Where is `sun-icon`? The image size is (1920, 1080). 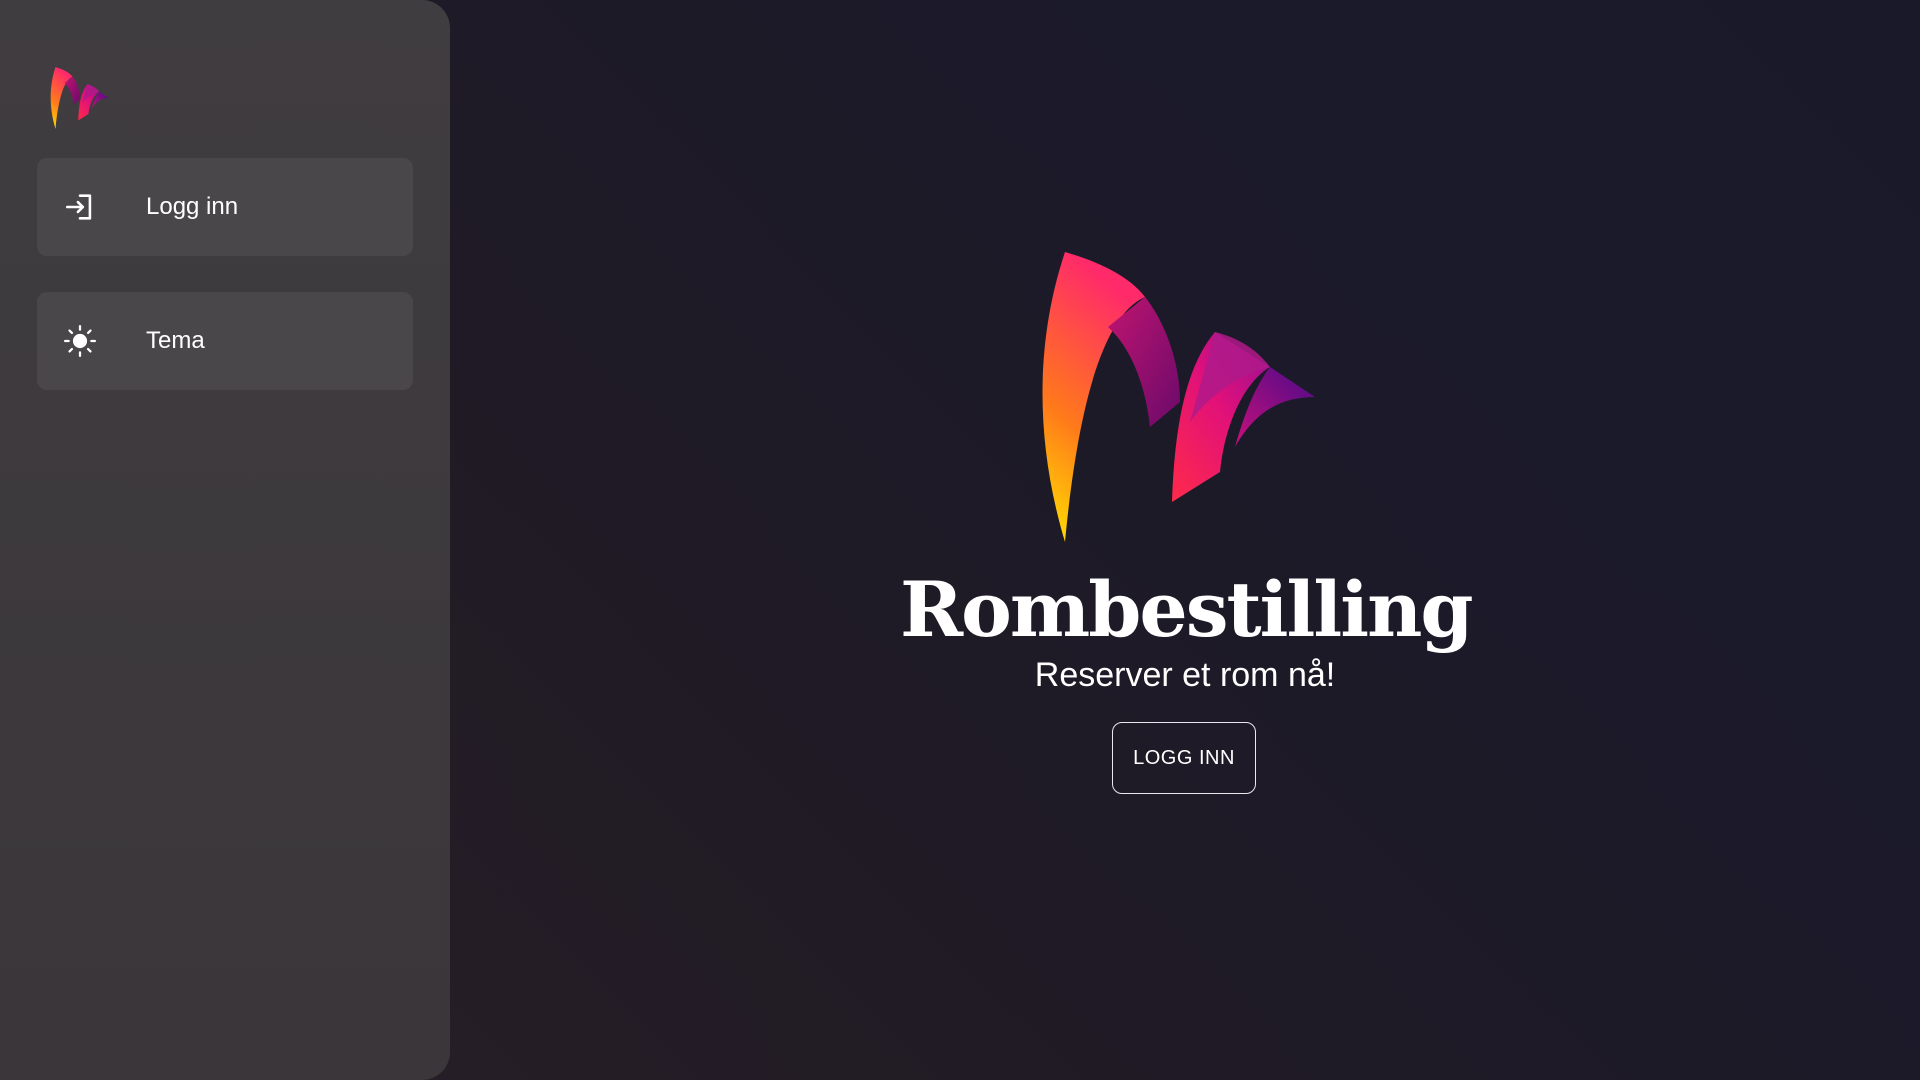 sun-icon is located at coordinates (80, 341).